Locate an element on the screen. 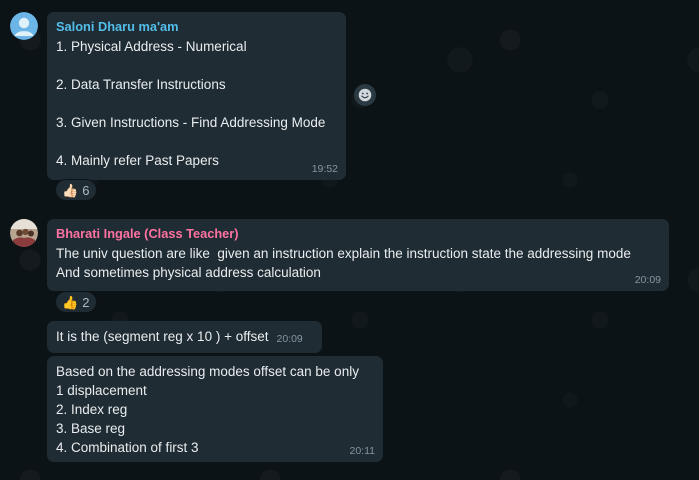  emoji-react-button is located at coordinates (365, 95).